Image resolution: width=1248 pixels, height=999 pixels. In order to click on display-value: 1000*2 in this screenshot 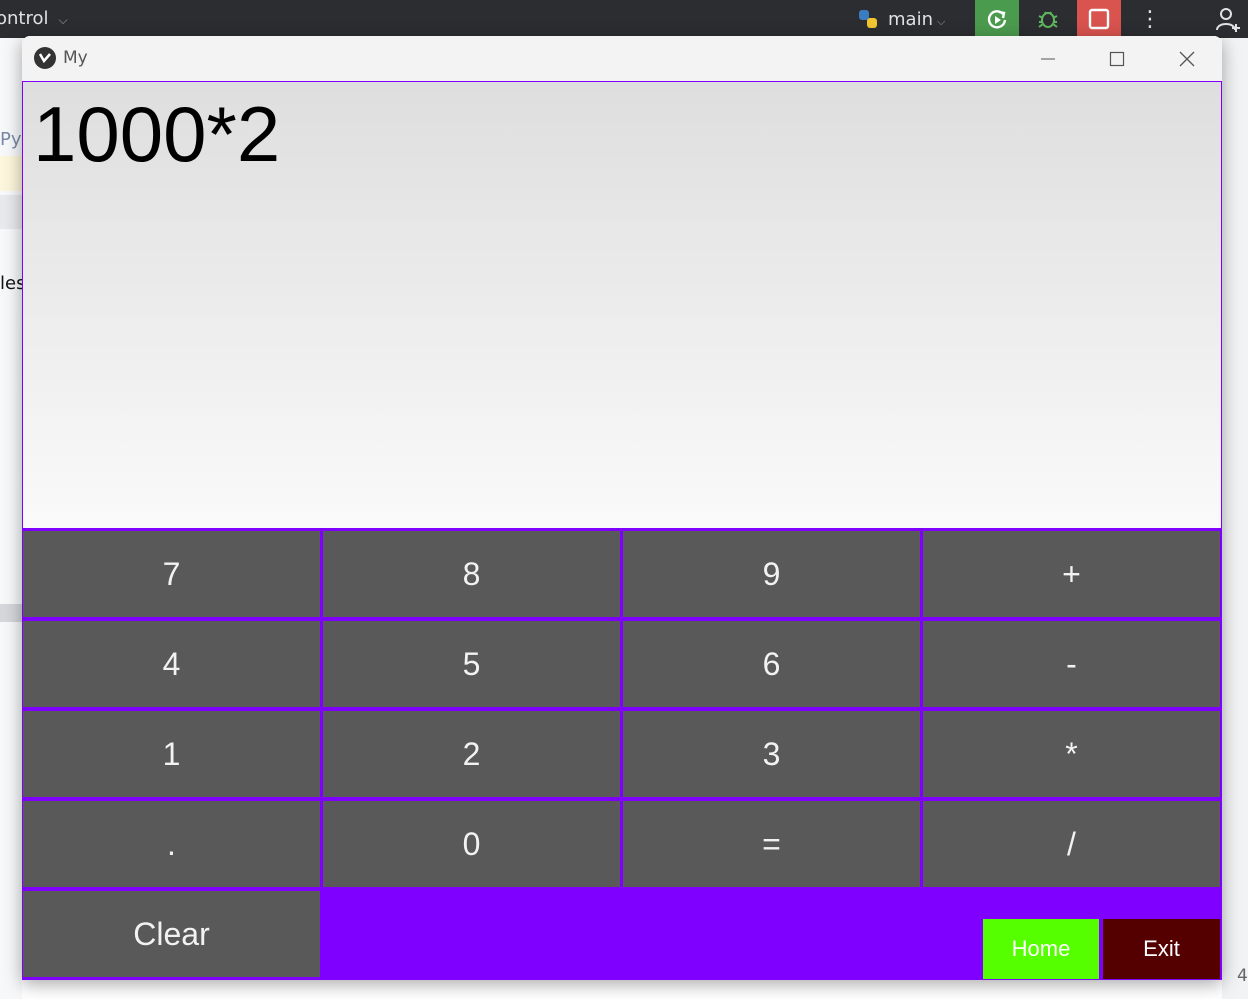, I will do `click(157, 134)`.